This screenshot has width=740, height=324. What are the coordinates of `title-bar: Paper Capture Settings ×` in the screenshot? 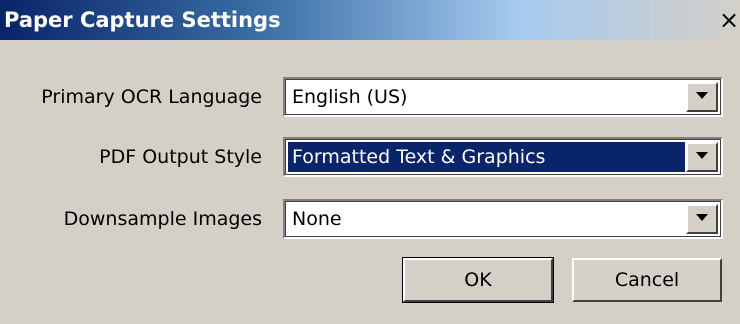 It's located at (370, 20).